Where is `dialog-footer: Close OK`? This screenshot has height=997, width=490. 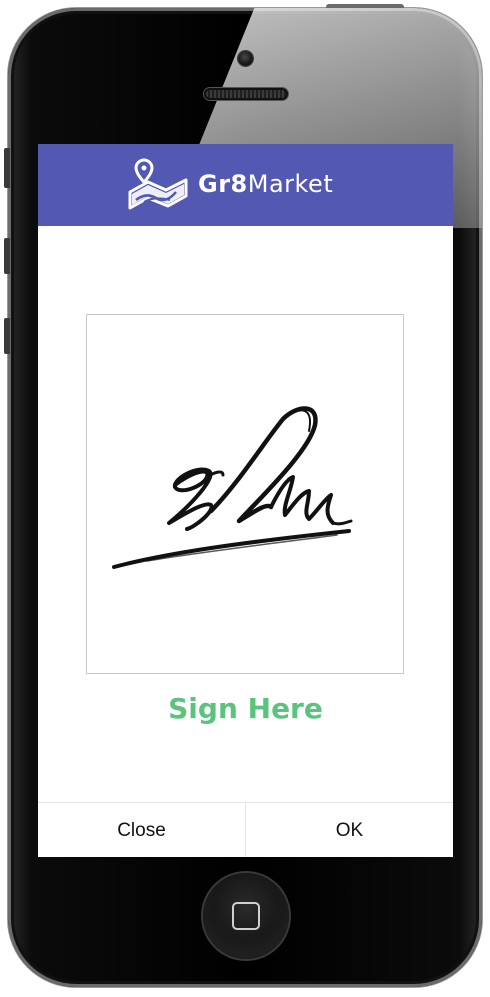
dialog-footer: Close OK is located at coordinates (245, 829).